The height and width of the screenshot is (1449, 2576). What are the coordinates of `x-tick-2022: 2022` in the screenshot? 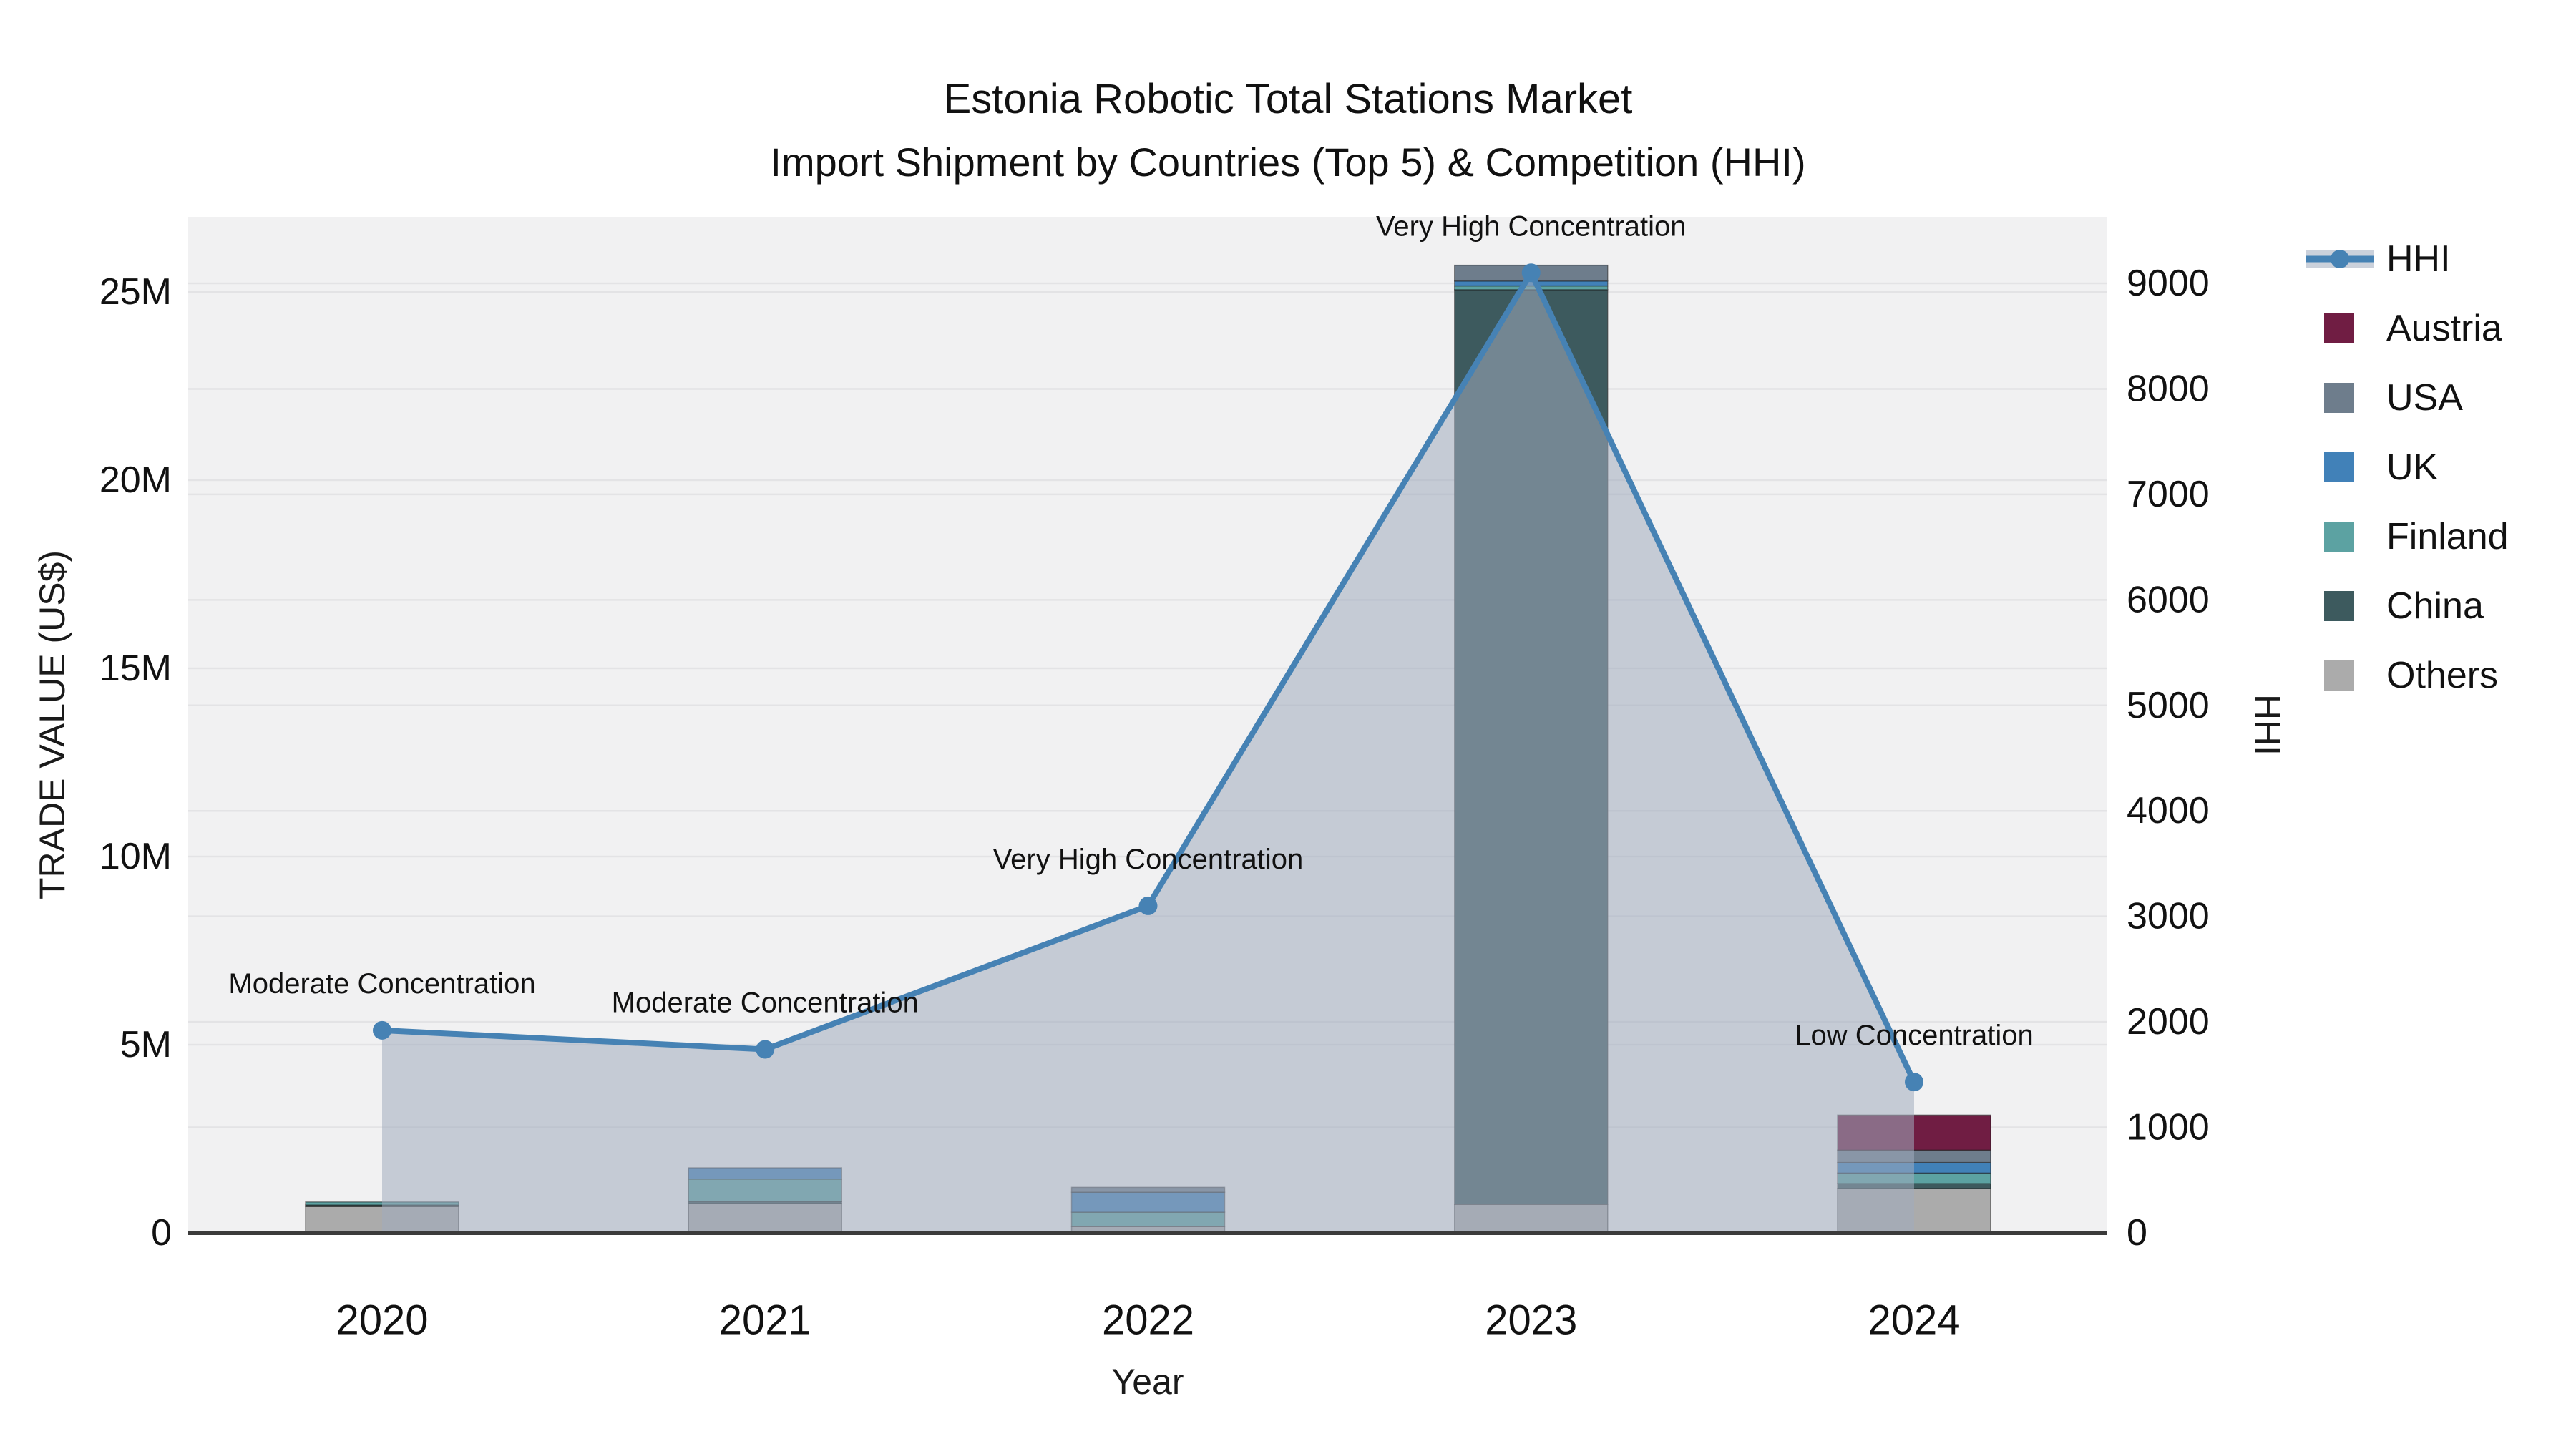 It's located at (1148, 1320).